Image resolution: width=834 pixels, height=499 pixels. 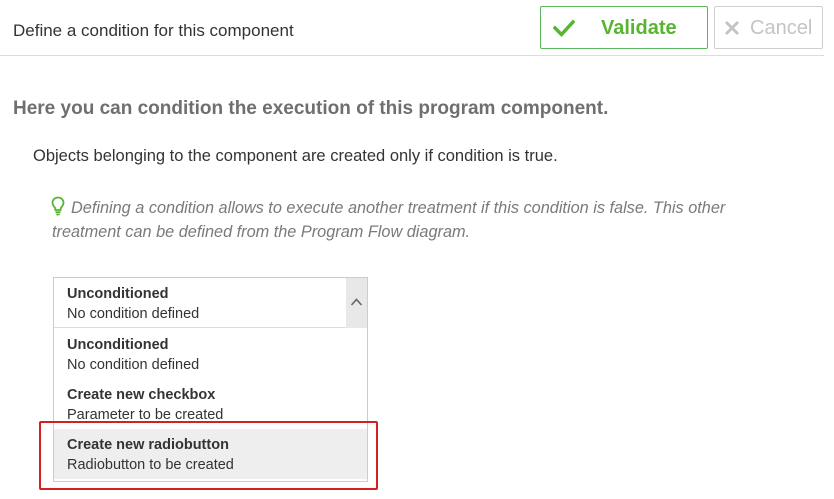 I want to click on validate-button: Validate, so click(x=624, y=27).